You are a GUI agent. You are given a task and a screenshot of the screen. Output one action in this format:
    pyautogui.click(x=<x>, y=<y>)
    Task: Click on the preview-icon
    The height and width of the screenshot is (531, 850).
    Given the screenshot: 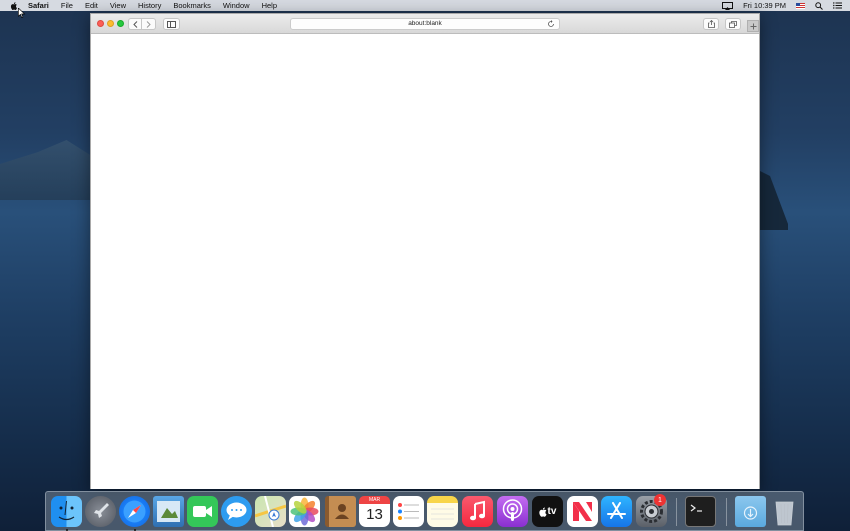 What is the action you would take?
    pyautogui.click(x=168, y=511)
    